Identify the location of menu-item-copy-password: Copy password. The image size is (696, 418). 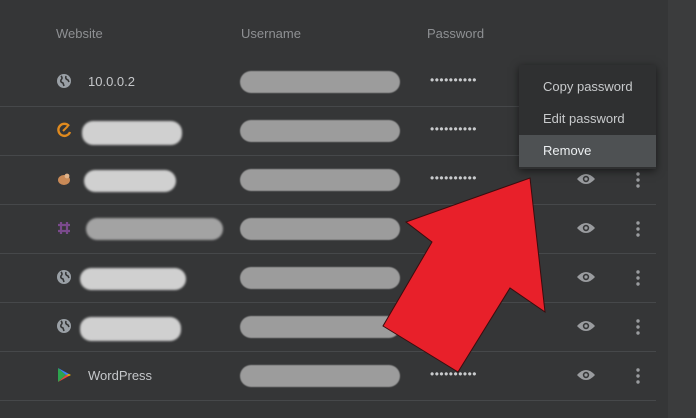
(587, 87).